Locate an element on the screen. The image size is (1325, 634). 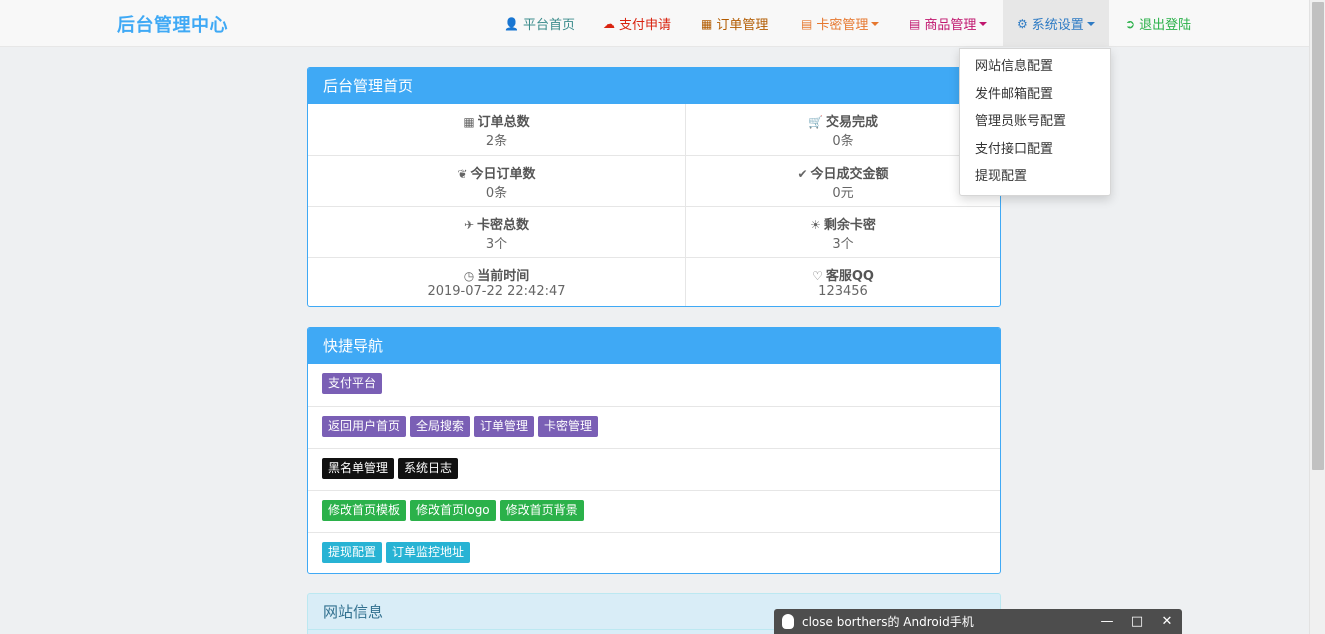
nav-logout: ➲ 退出登陆 is located at coordinates (1158, 23).